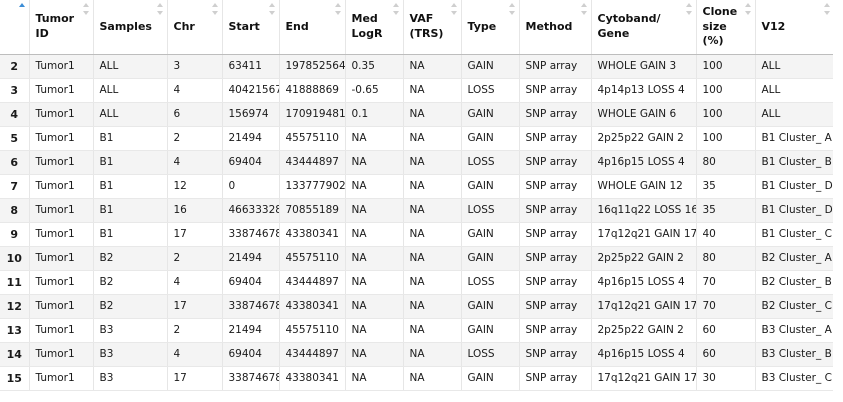  Describe the element at coordinates (490, 354) in the screenshot. I see `table-cell: LOSS` at that location.